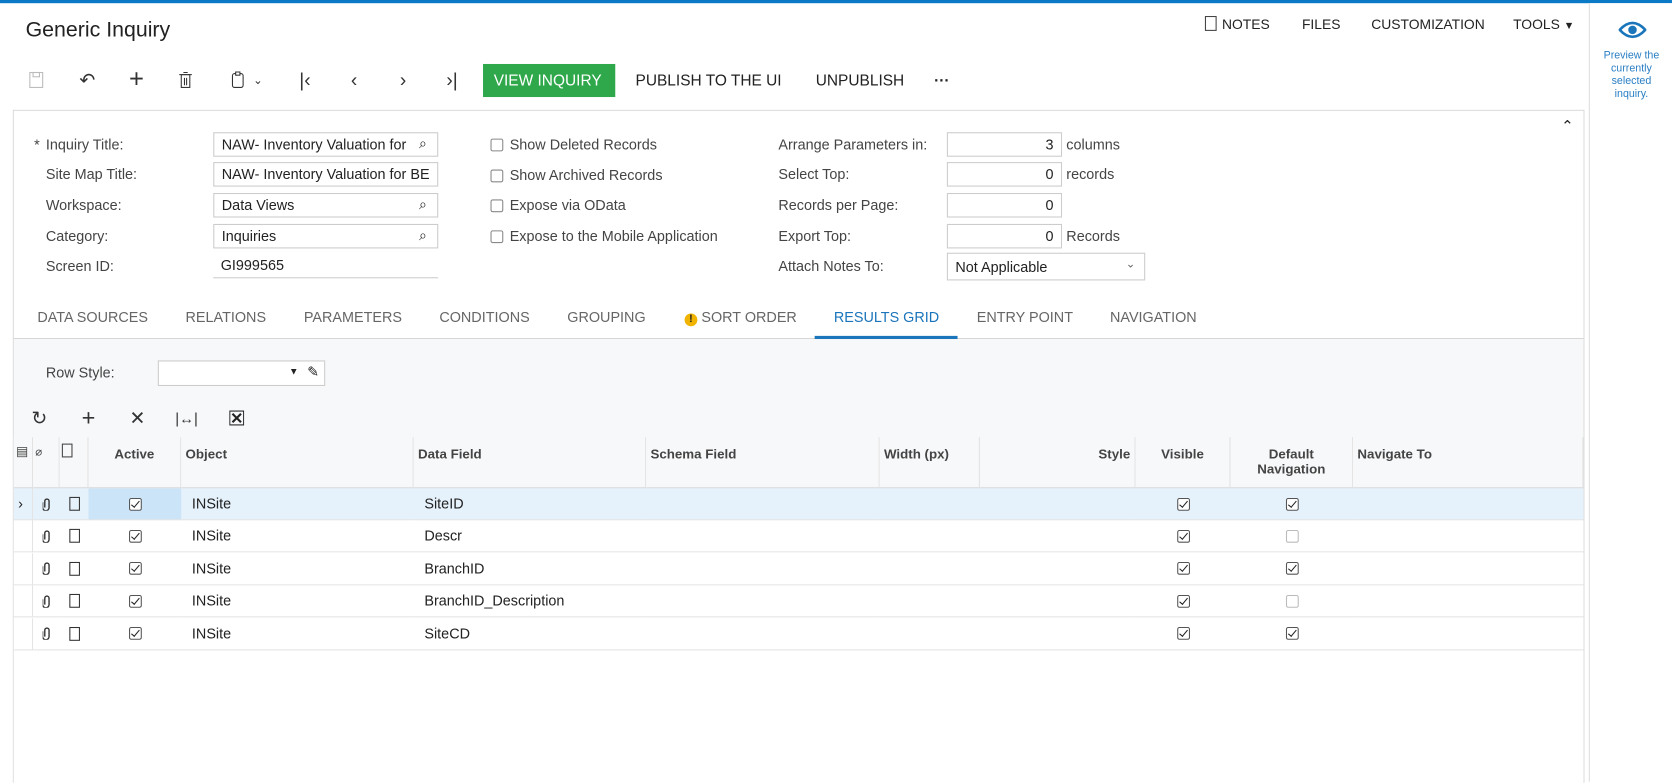  Describe the element at coordinates (604, 236) in the screenshot. I see `expose-mobile-checkbox: Expose to the Mobile Application` at that location.